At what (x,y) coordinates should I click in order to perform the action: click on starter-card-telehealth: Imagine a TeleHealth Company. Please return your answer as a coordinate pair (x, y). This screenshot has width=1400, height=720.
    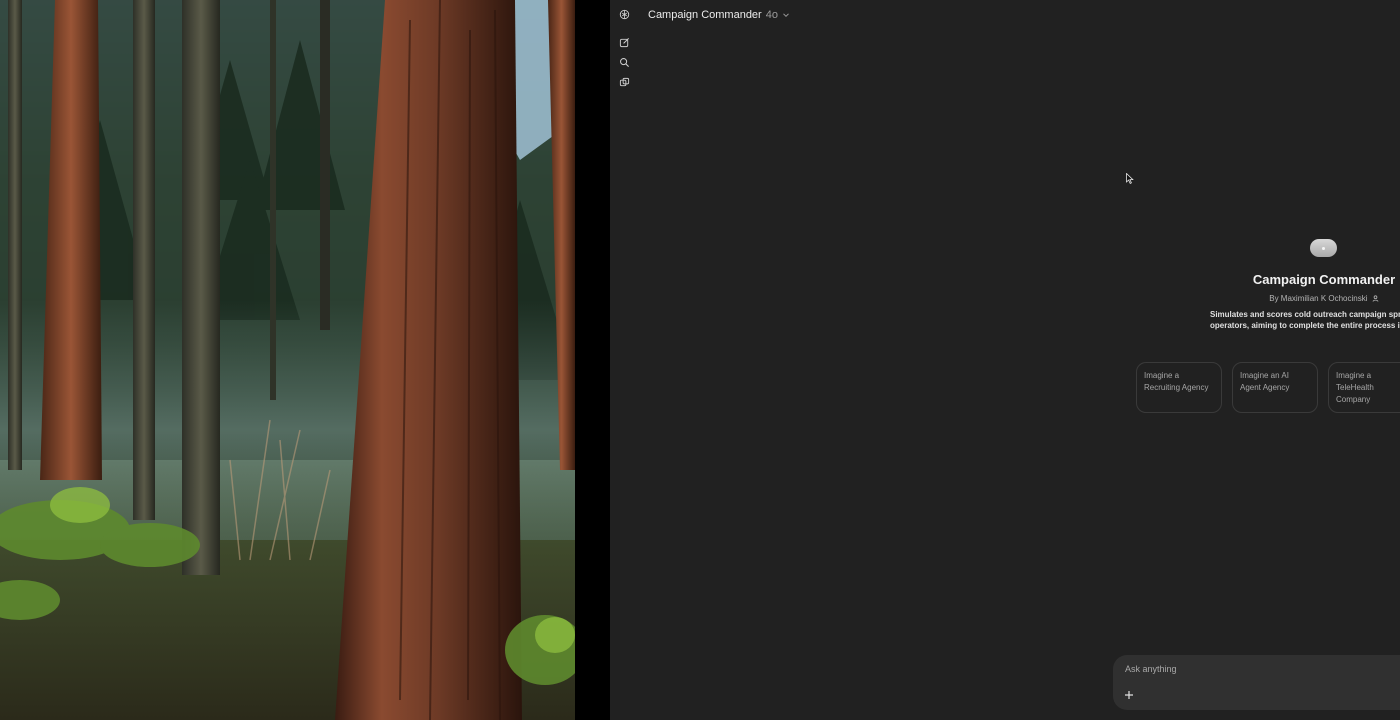
    Looking at the image, I should click on (1364, 387).